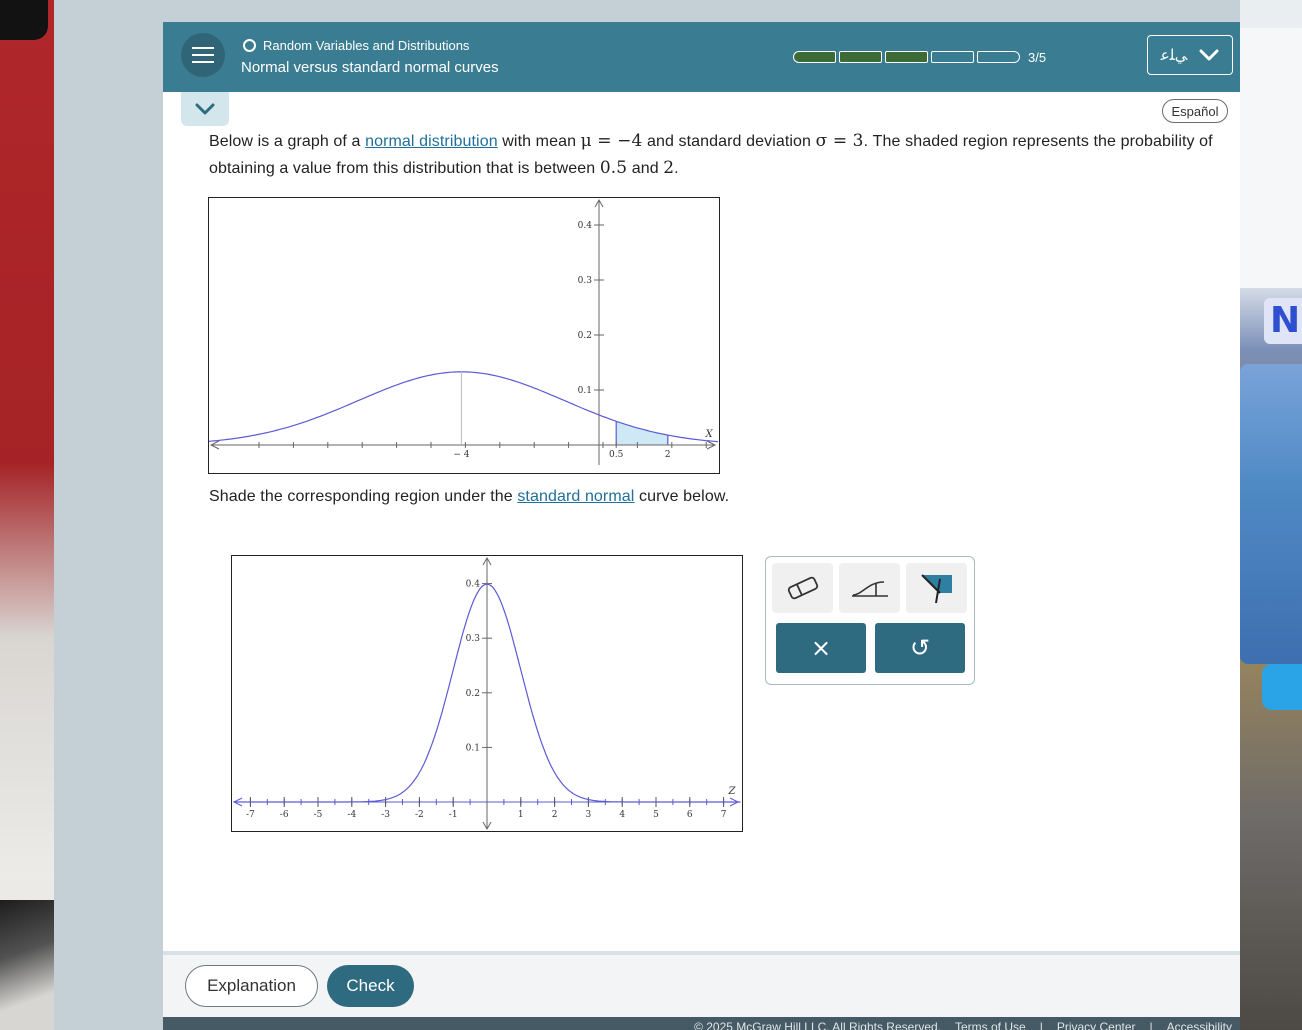 This screenshot has height=1030, width=1302. I want to click on accessibility-link: Accessibility, so click(1199, 1023).